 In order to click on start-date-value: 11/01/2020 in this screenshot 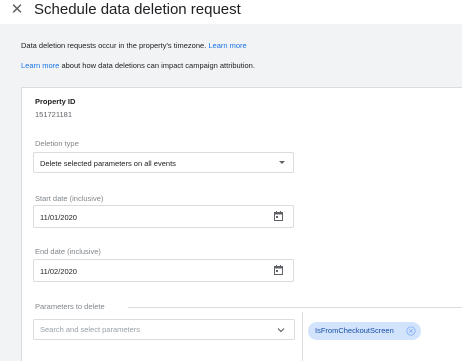, I will do `click(58, 217)`.